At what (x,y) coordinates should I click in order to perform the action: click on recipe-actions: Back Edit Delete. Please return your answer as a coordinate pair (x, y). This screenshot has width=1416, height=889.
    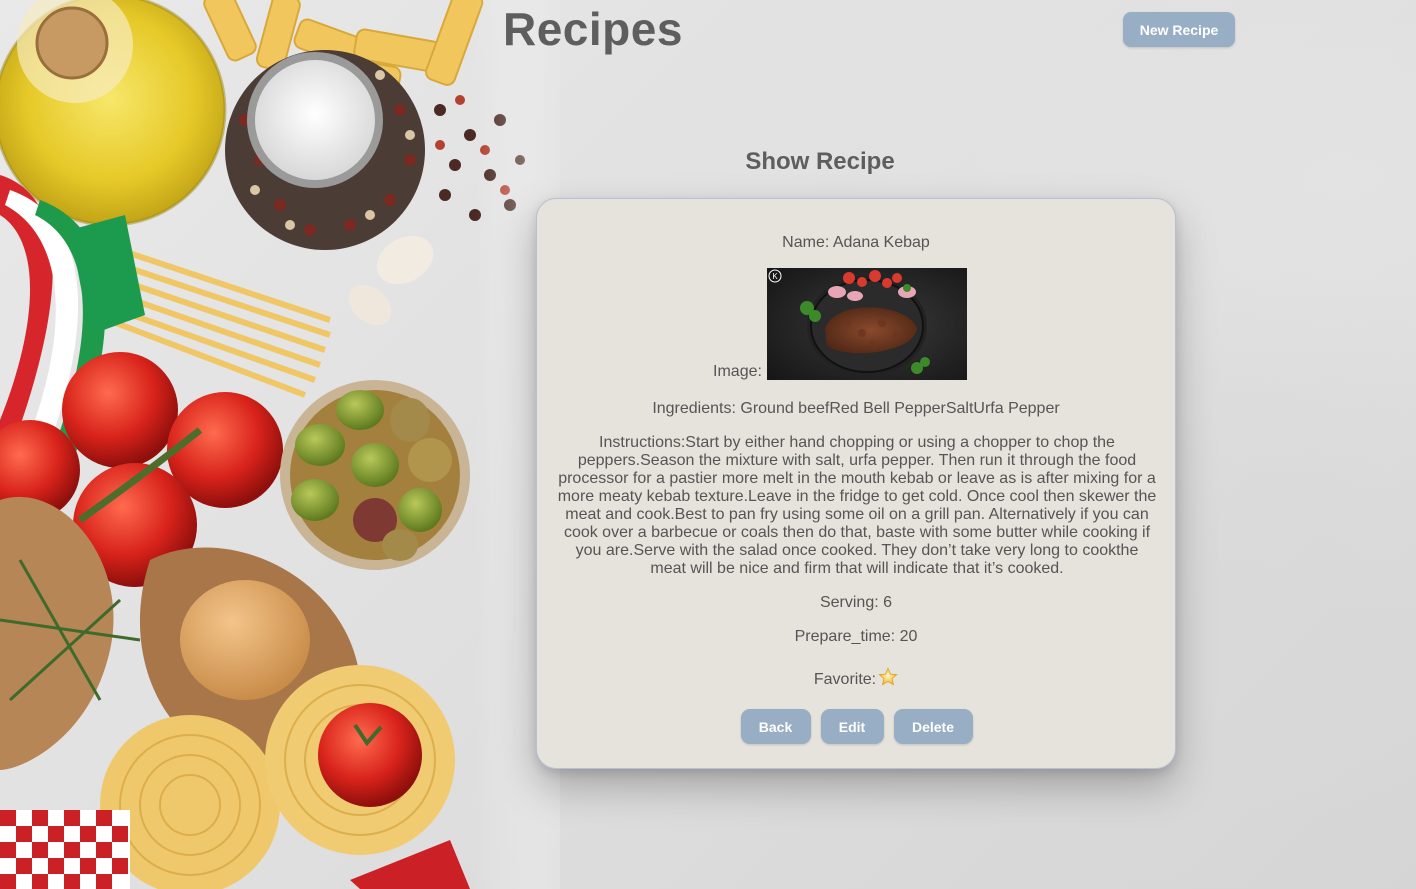
    Looking at the image, I should click on (856, 726).